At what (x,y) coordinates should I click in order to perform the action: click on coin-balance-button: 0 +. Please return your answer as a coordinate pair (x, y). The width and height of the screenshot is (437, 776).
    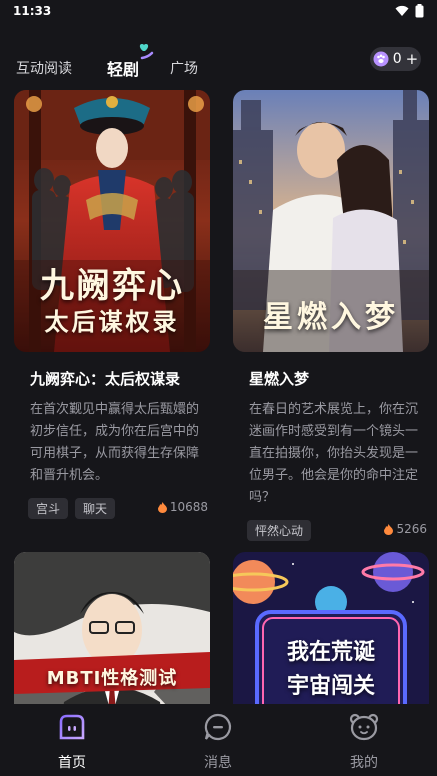
    Looking at the image, I should click on (395, 59).